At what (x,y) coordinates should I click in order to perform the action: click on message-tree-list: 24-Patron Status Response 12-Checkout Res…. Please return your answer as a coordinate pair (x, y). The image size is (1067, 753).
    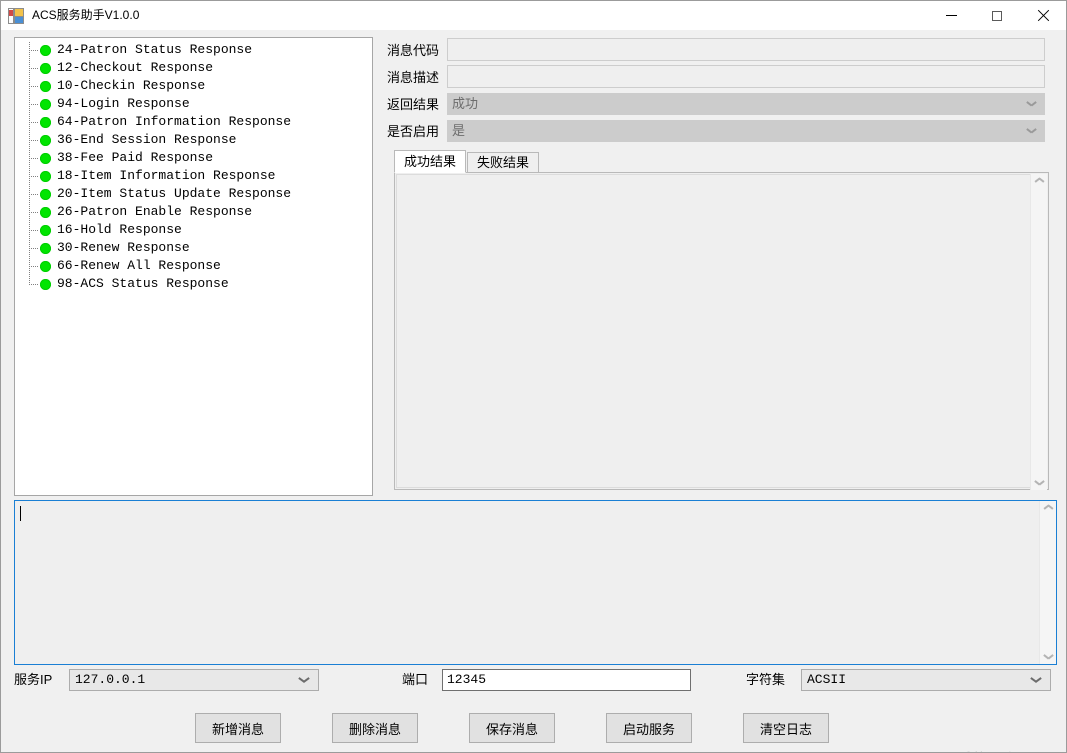
    Looking at the image, I should click on (193, 165).